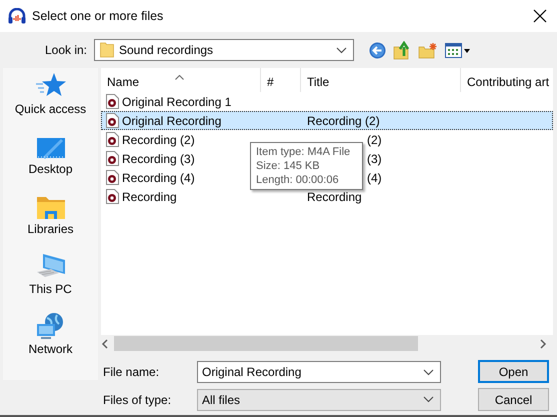 The height and width of the screenshot is (417, 557). What do you see at coordinates (513, 399) in the screenshot?
I see `dialog-button: Cancel` at bounding box center [513, 399].